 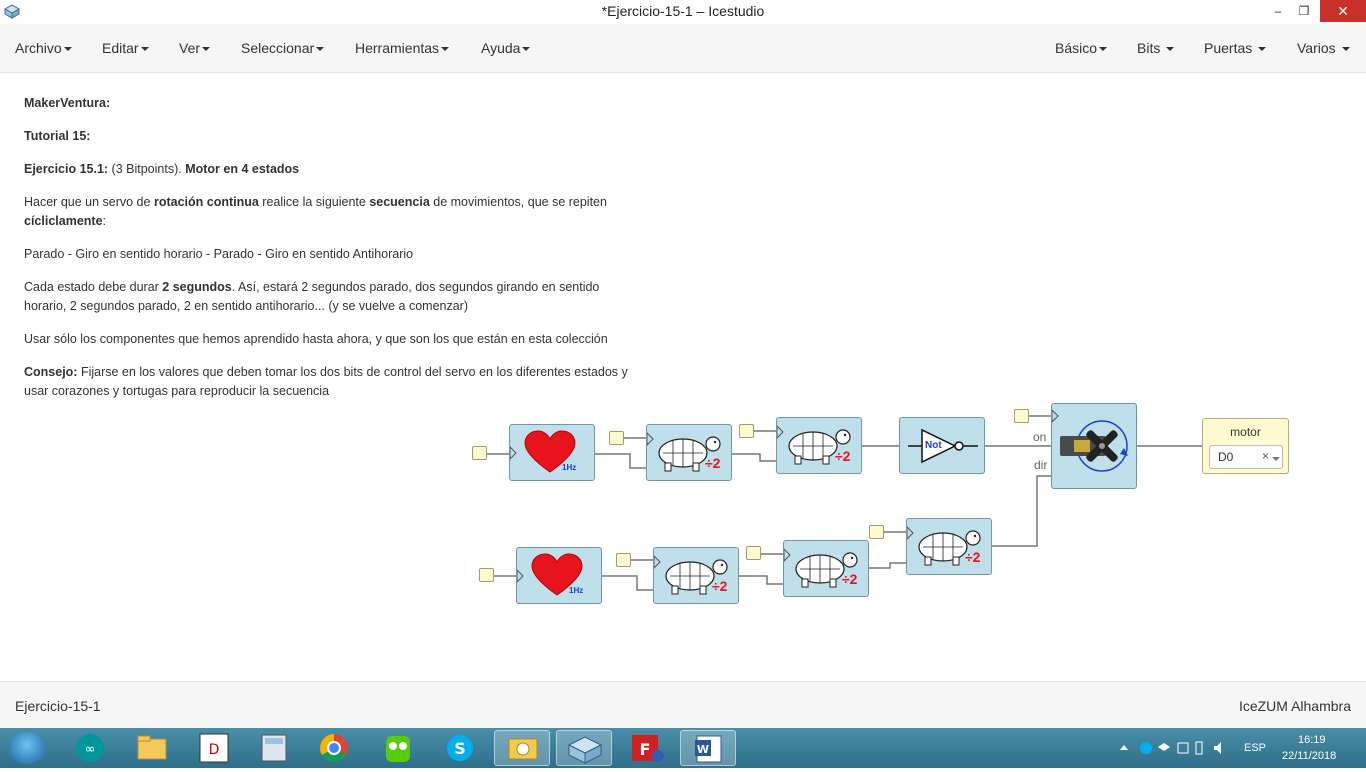 I want to click on project-name: Ejercicio-15-1, so click(x=58, y=706).